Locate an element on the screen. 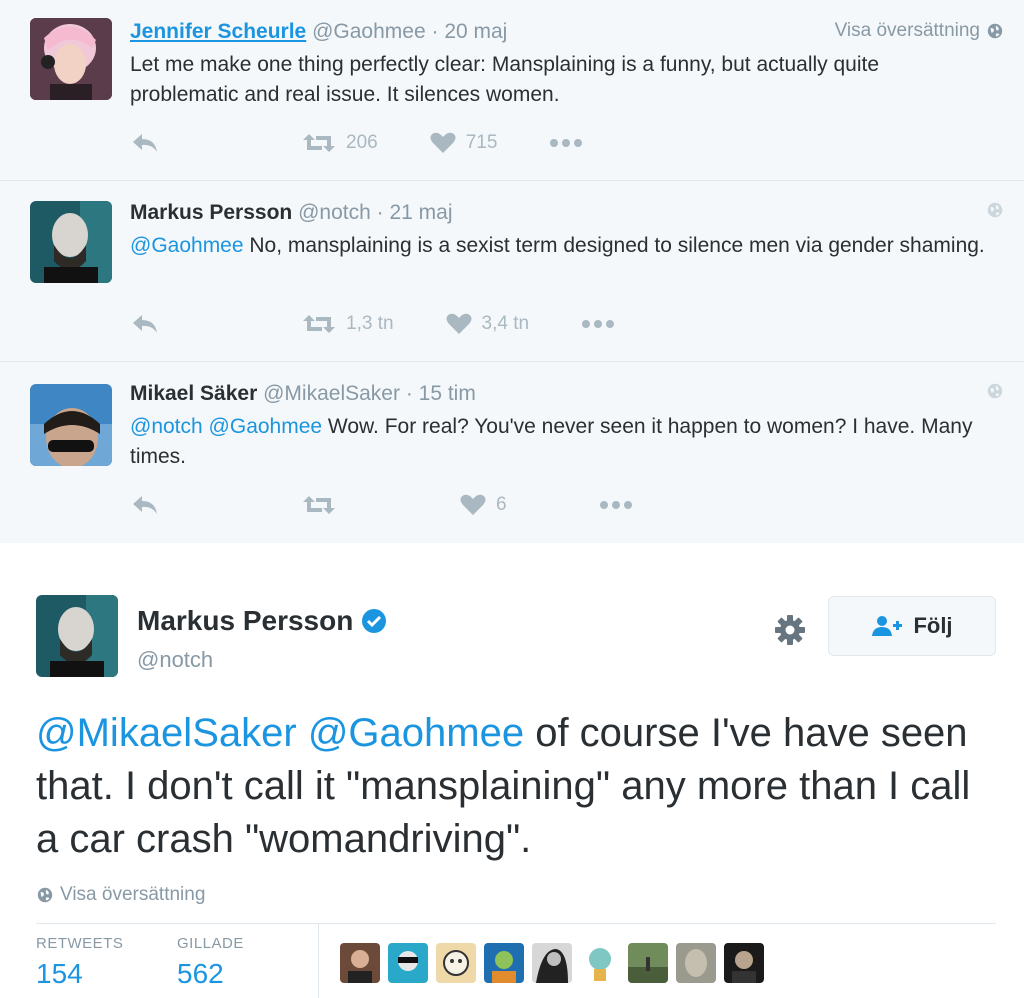 Image resolution: width=1024 pixels, height=998 pixels. likes-label: GILLADE is located at coordinates (210, 943).